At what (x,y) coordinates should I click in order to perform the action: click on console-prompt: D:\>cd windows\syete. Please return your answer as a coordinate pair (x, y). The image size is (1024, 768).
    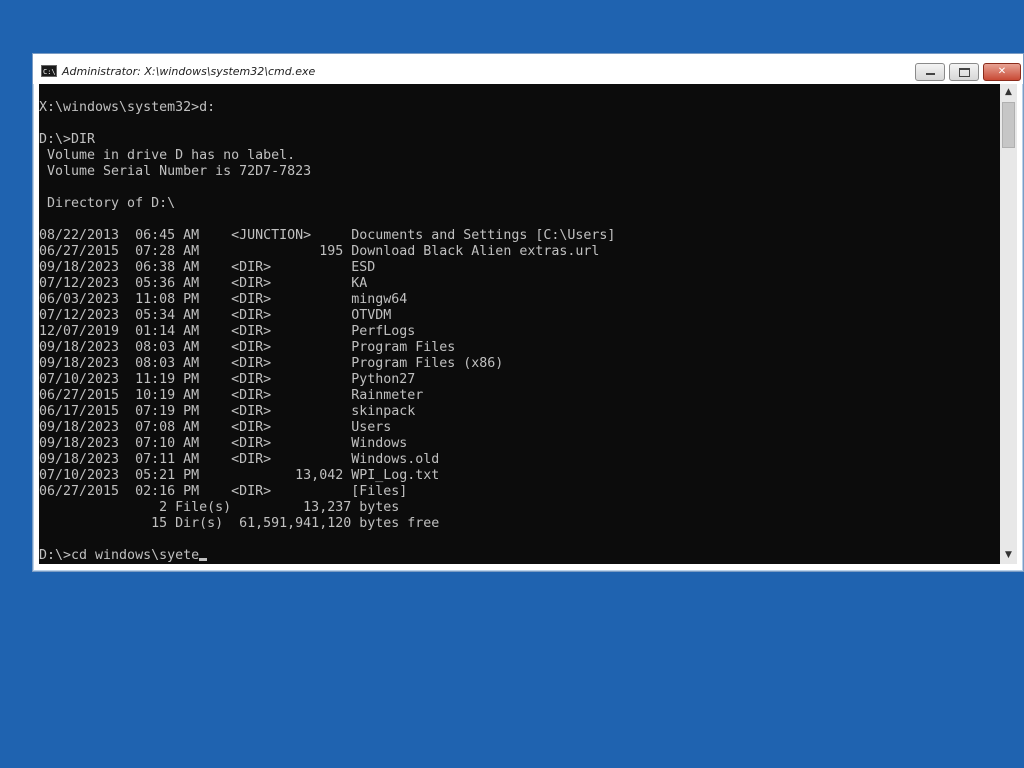
    Looking at the image, I should click on (119, 555).